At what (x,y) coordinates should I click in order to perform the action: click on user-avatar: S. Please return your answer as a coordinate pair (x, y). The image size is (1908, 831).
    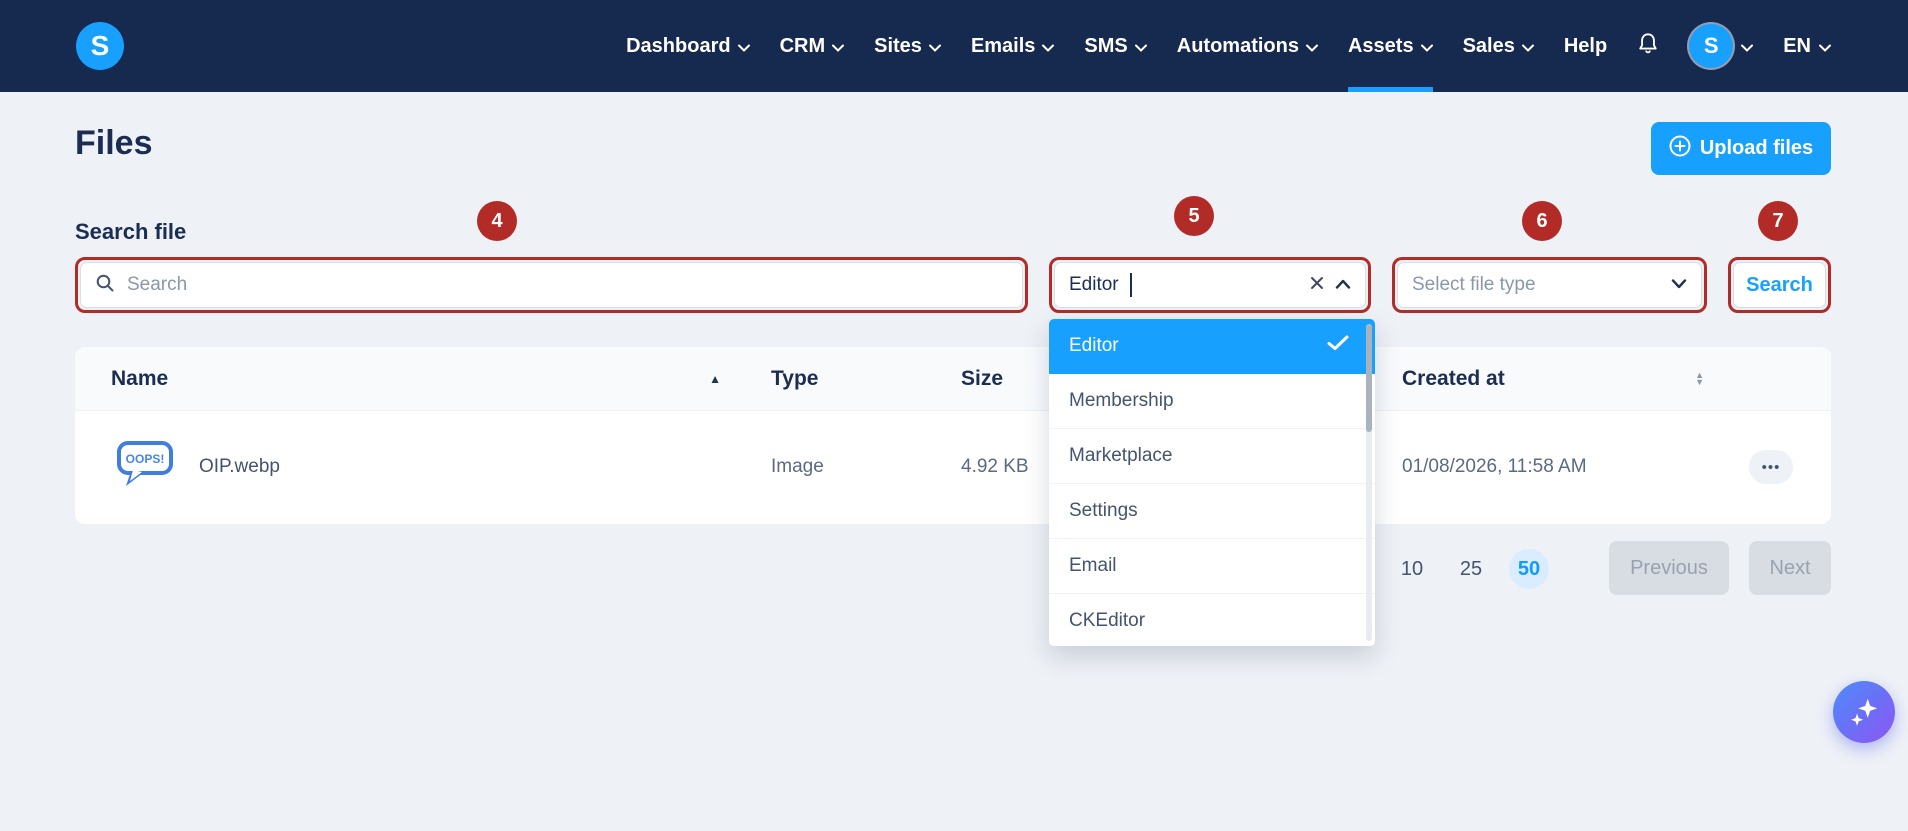
    Looking at the image, I should click on (1711, 46).